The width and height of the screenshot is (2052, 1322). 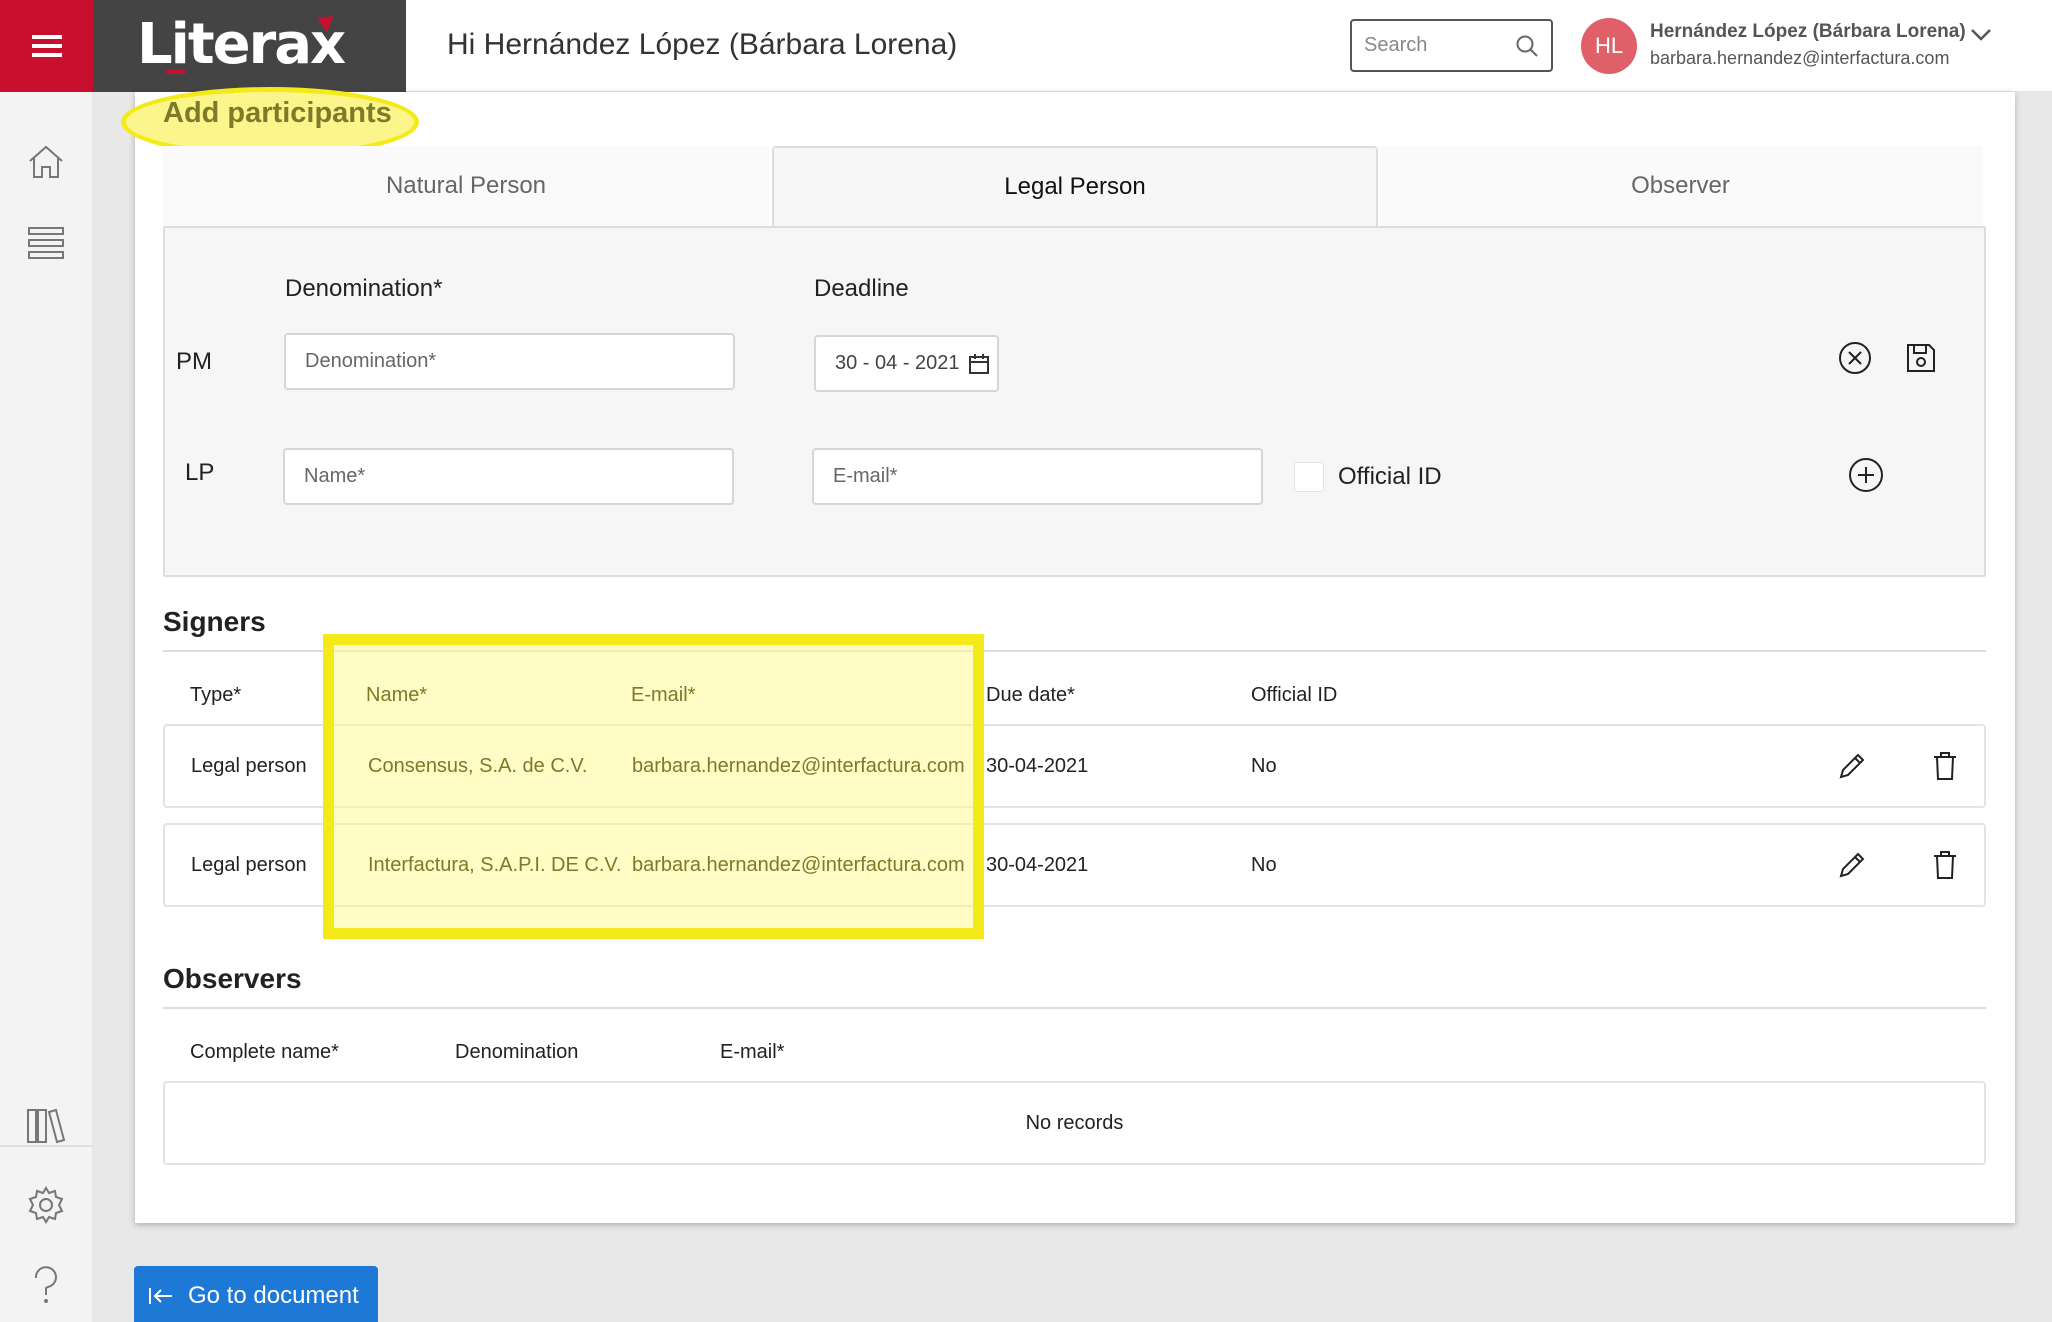 I want to click on denomination-label: Denomination*, so click(x=364, y=288).